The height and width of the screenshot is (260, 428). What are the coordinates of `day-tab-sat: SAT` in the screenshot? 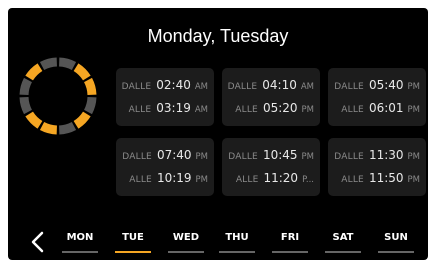 It's located at (343, 237).